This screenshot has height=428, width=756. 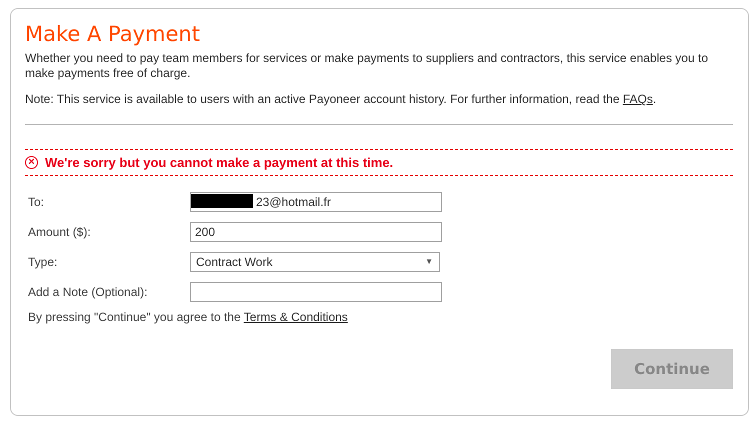 What do you see at coordinates (296, 317) in the screenshot?
I see `terms-link: Terms & Conditions` at bounding box center [296, 317].